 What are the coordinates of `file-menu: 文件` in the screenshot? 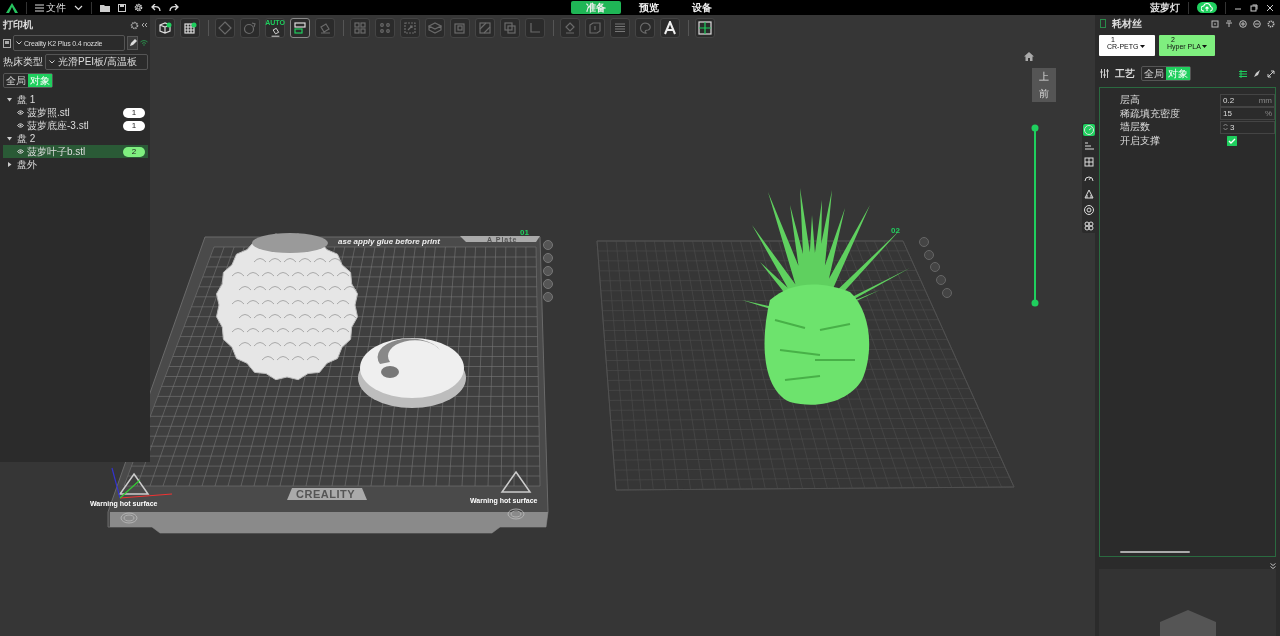 It's located at (50, 7).